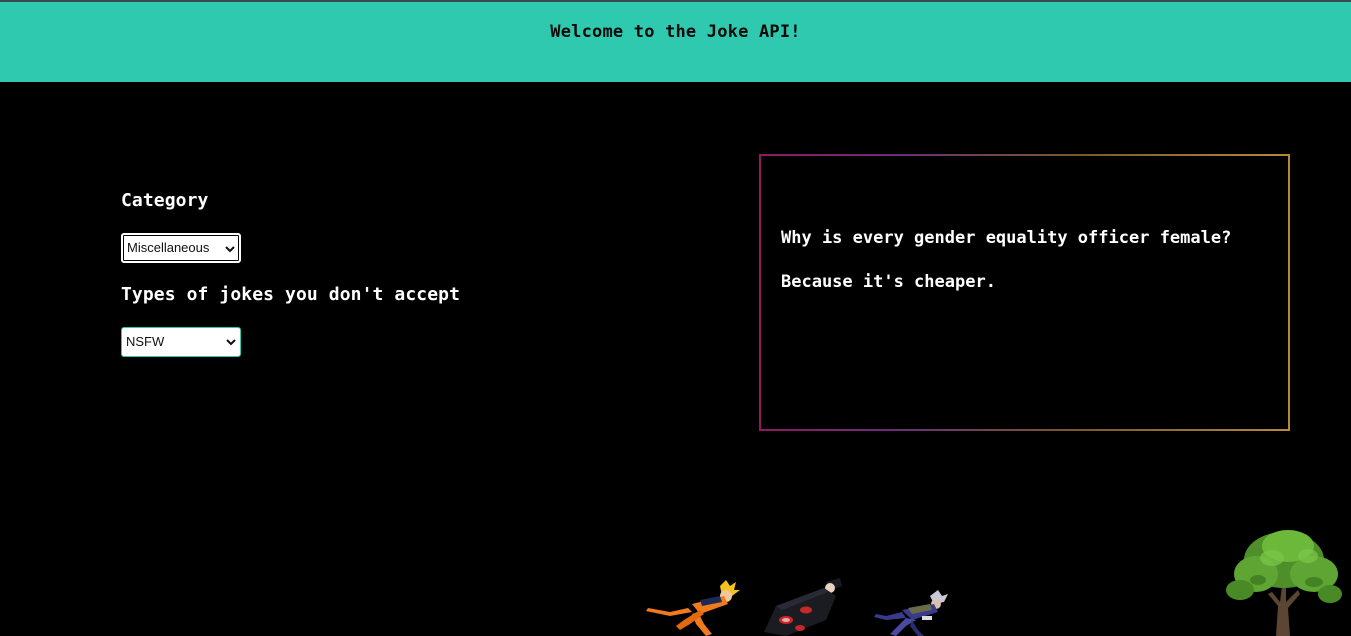 The height and width of the screenshot is (636, 1351). Describe the element at coordinates (803, 607) in the screenshot. I see `cloaked-ninja-running-image` at that location.